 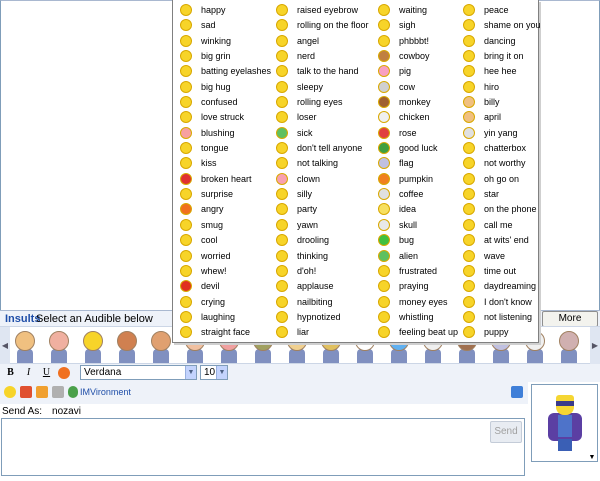 I want to click on emoticon-item: wave, so click(x=506, y=256).